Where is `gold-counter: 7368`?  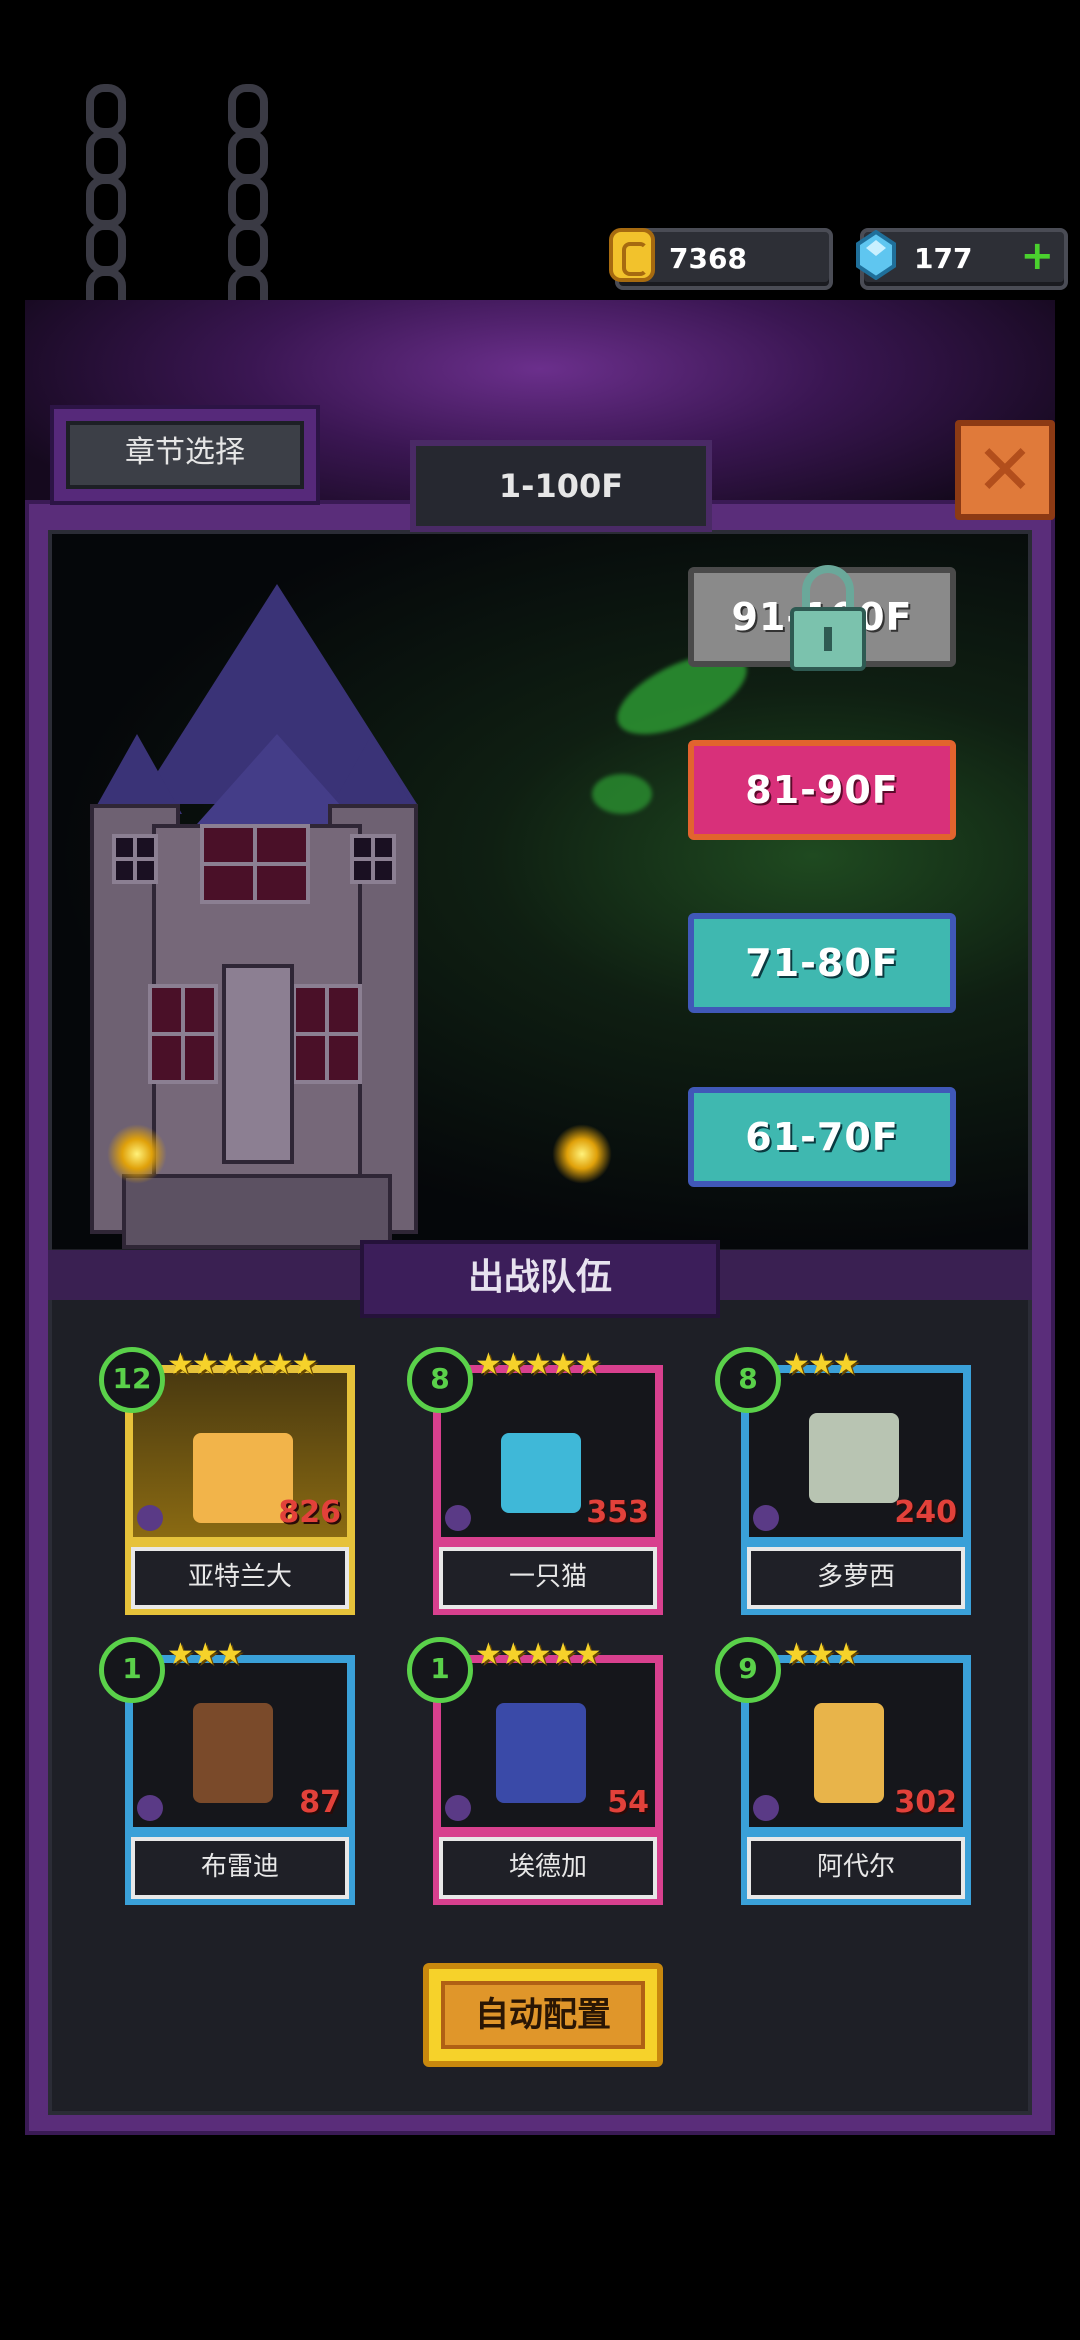 gold-counter: 7368 is located at coordinates (721, 259).